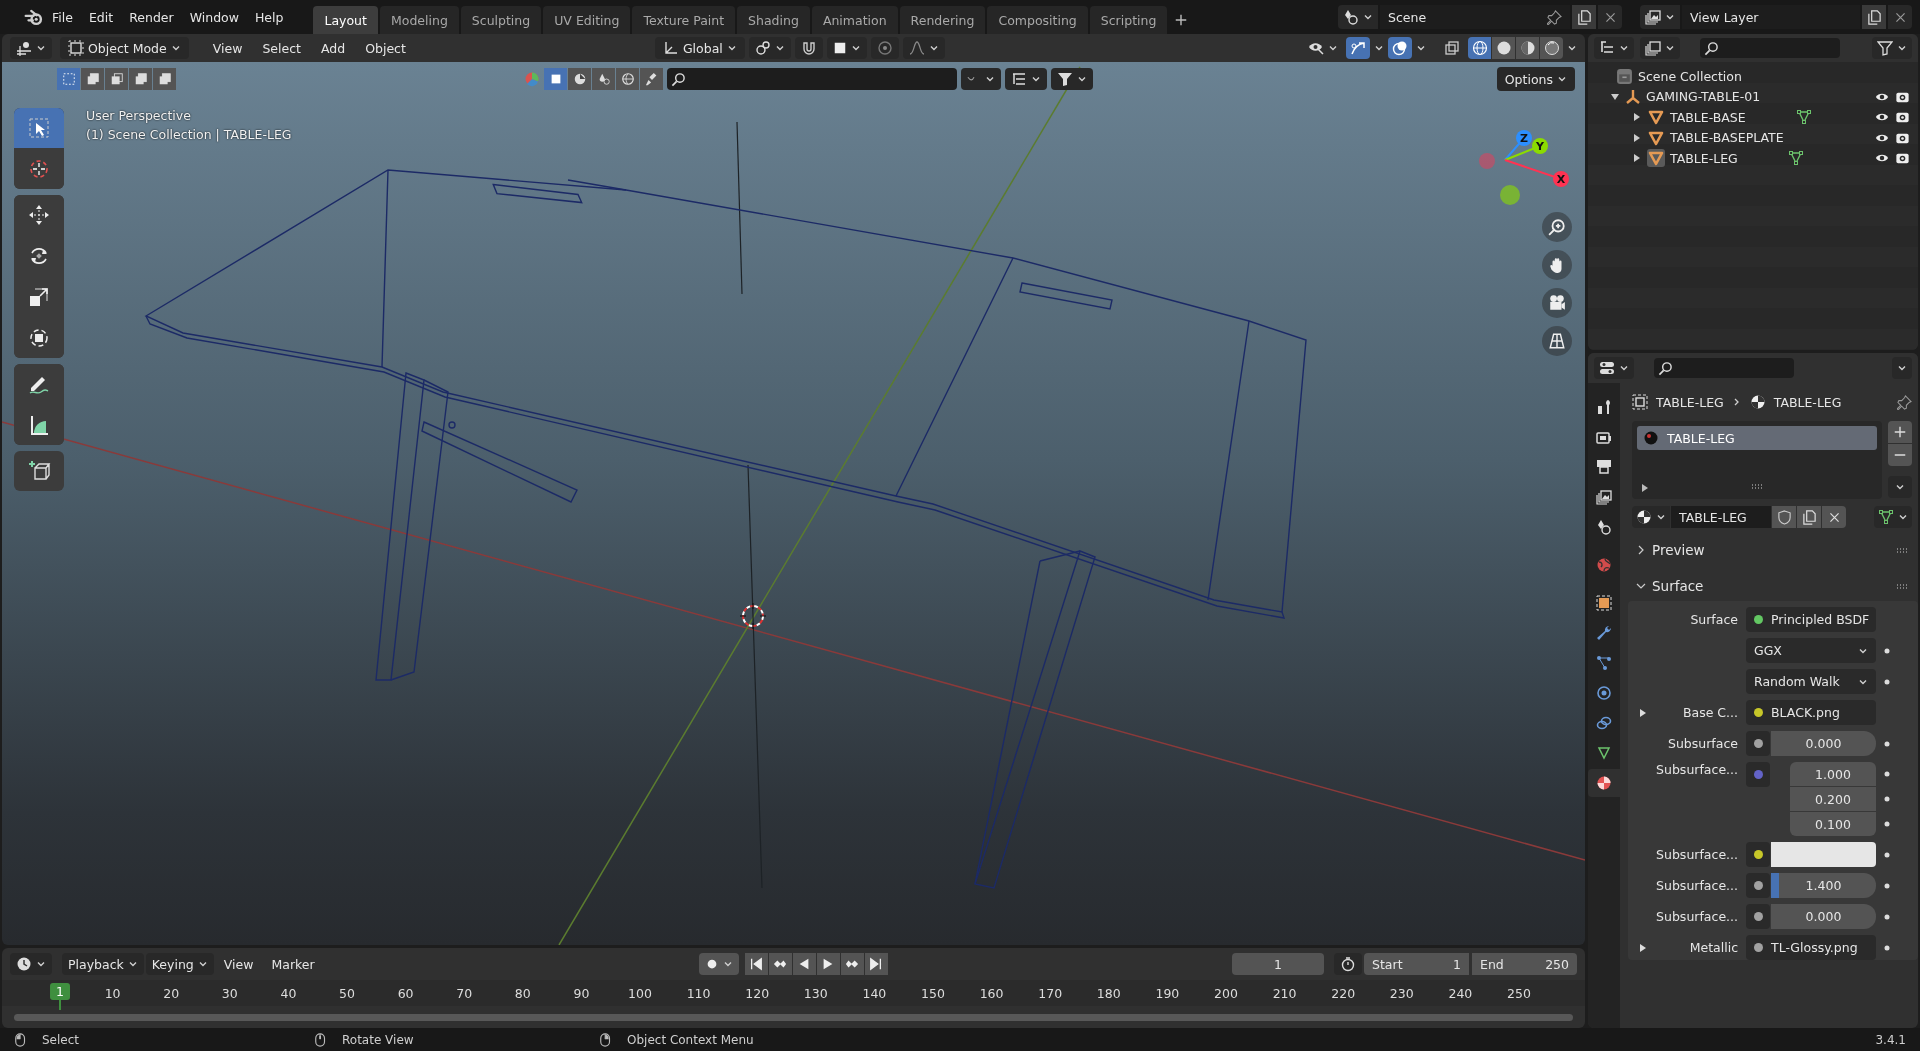 The image size is (1920, 1051). Describe the element at coordinates (1811, 947) in the screenshot. I see `linked-input-field: TL-Glossy.png` at that location.